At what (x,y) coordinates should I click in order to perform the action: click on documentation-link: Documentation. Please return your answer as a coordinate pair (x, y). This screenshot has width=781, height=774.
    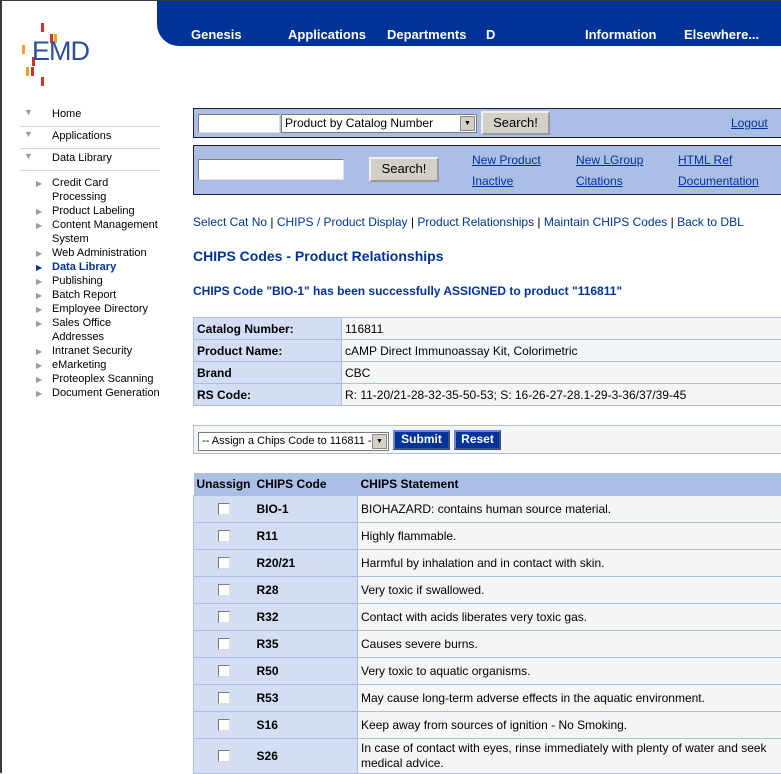
    Looking at the image, I should click on (718, 181).